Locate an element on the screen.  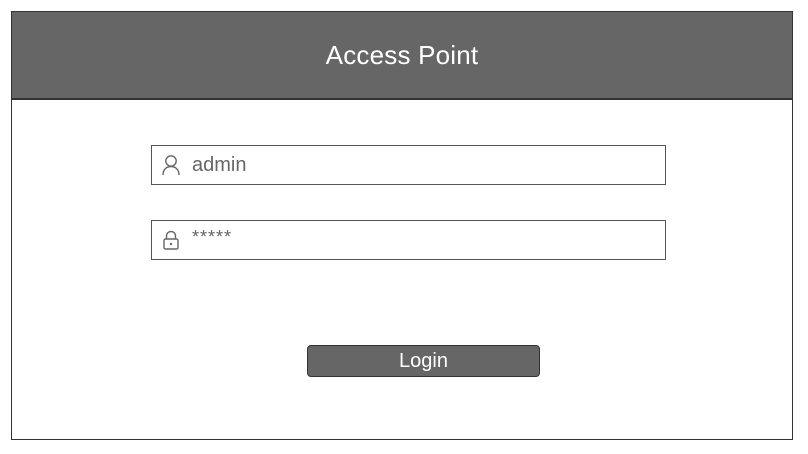
username-field: admin is located at coordinates (408, 165).